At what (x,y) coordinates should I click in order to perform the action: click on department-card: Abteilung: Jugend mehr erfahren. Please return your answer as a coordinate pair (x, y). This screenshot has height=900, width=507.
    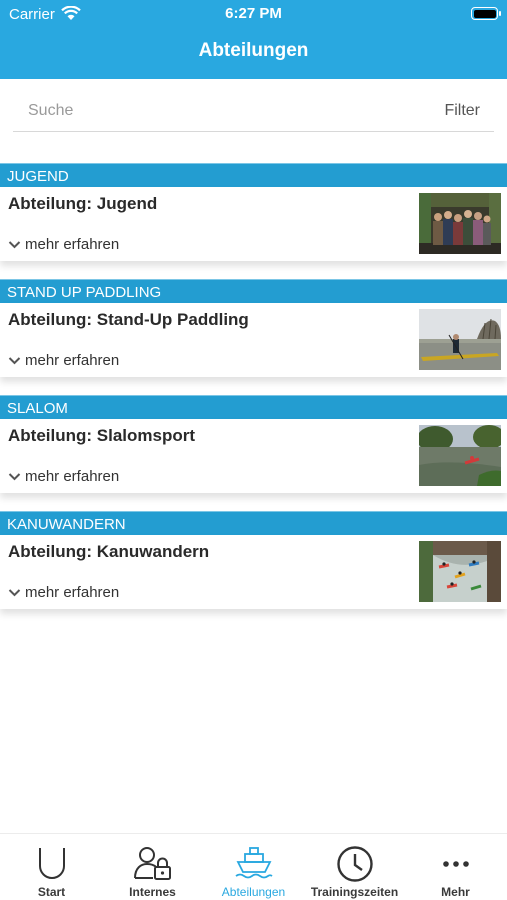
    Looking at the image, I should click on (253, 224).